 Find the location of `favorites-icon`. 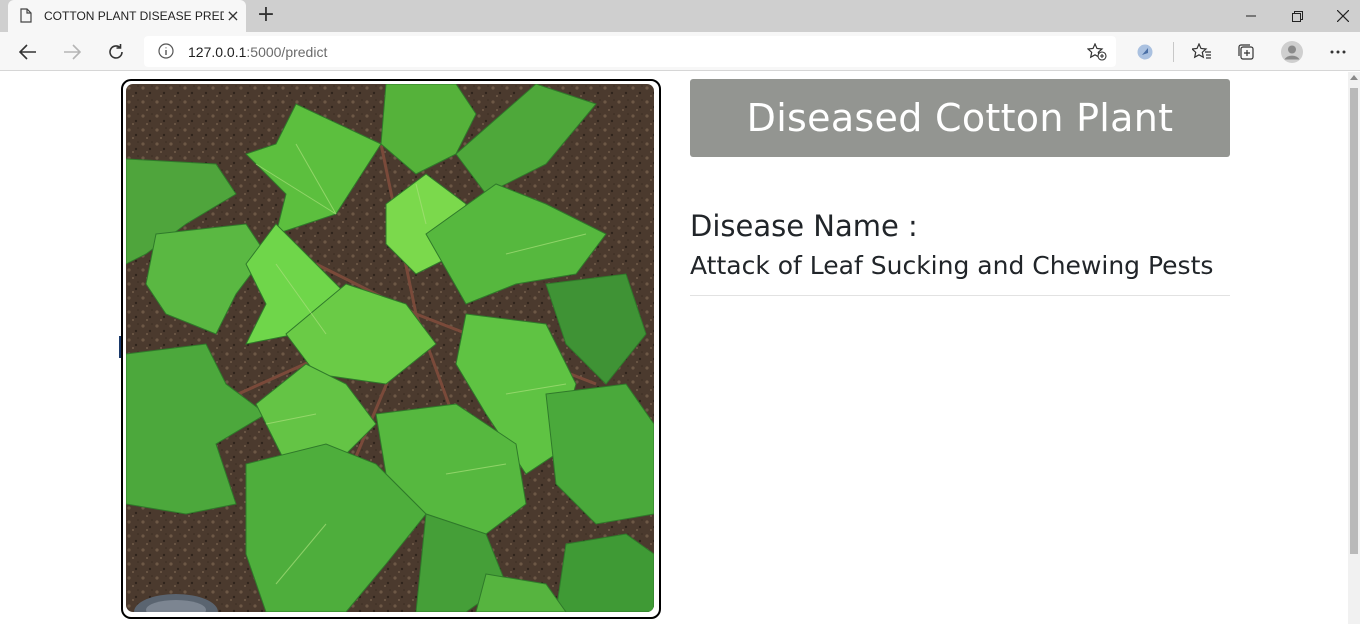

favorites-icon is located at coordinates (1201, 51).